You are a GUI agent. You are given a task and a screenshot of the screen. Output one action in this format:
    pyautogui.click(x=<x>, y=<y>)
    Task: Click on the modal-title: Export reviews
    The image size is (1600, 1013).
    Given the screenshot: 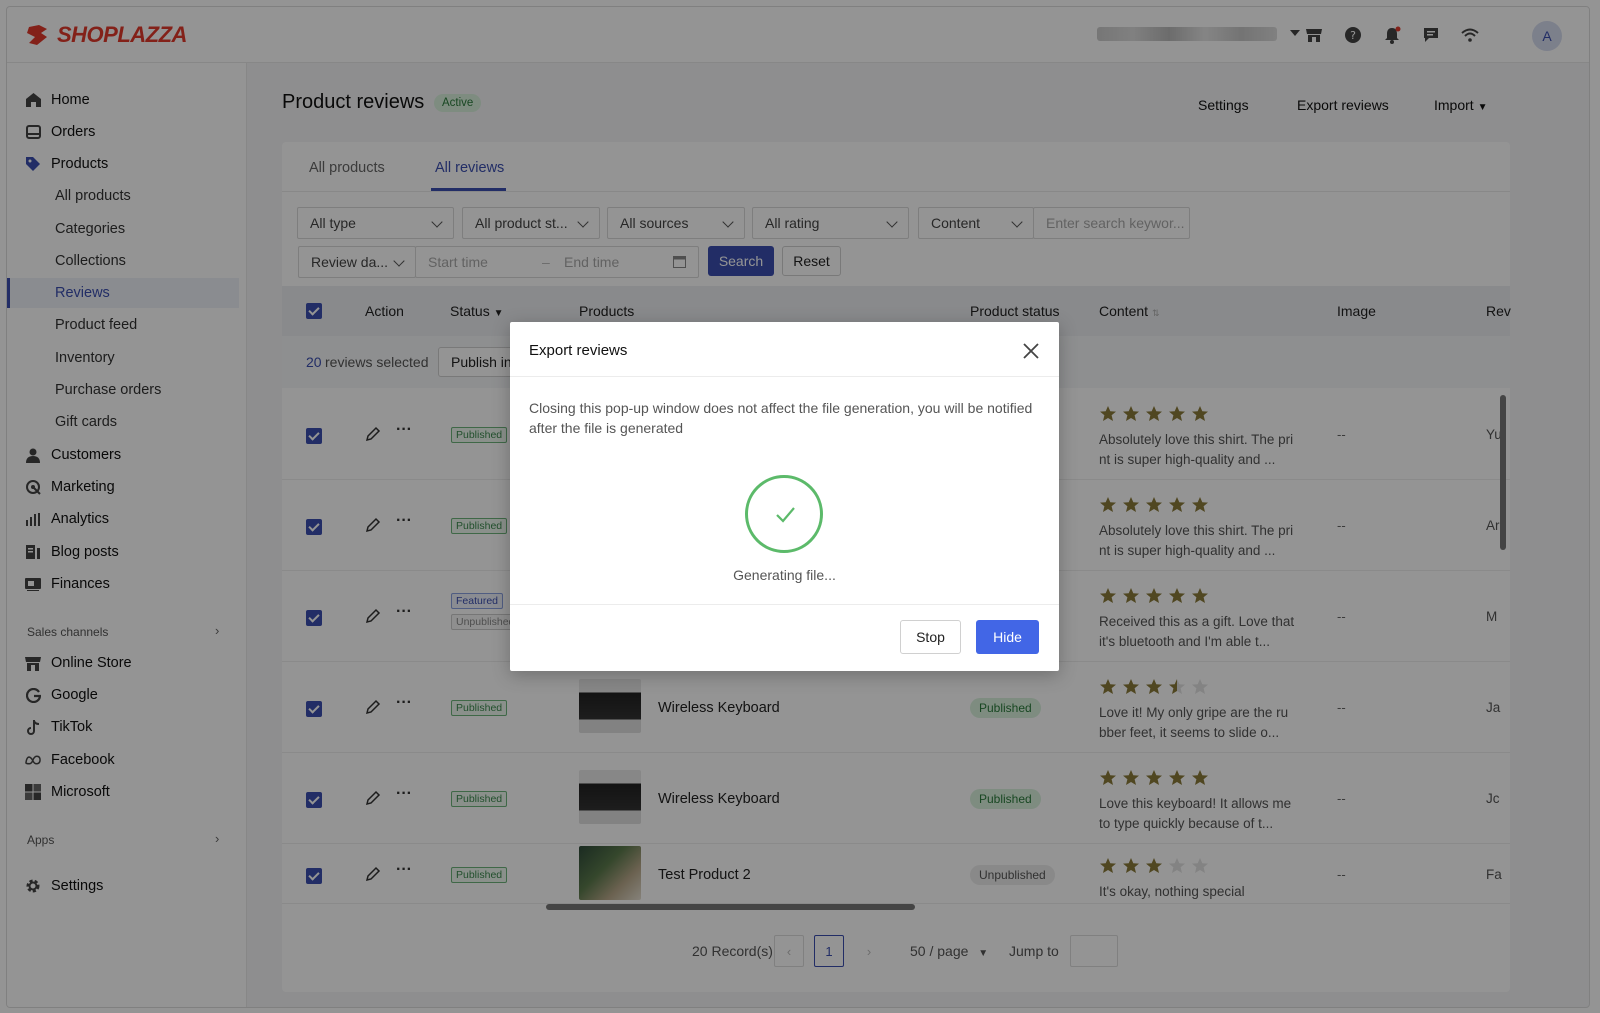 What is the action you would take?
    pyautogui.click(x=578, y=350)
    